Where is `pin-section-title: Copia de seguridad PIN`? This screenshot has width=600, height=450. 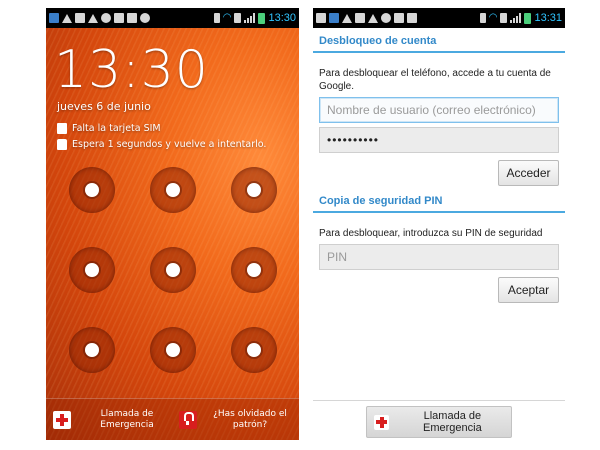
pin-section-title: Copia de seguridad PIN is located at coordinates (381, 201).